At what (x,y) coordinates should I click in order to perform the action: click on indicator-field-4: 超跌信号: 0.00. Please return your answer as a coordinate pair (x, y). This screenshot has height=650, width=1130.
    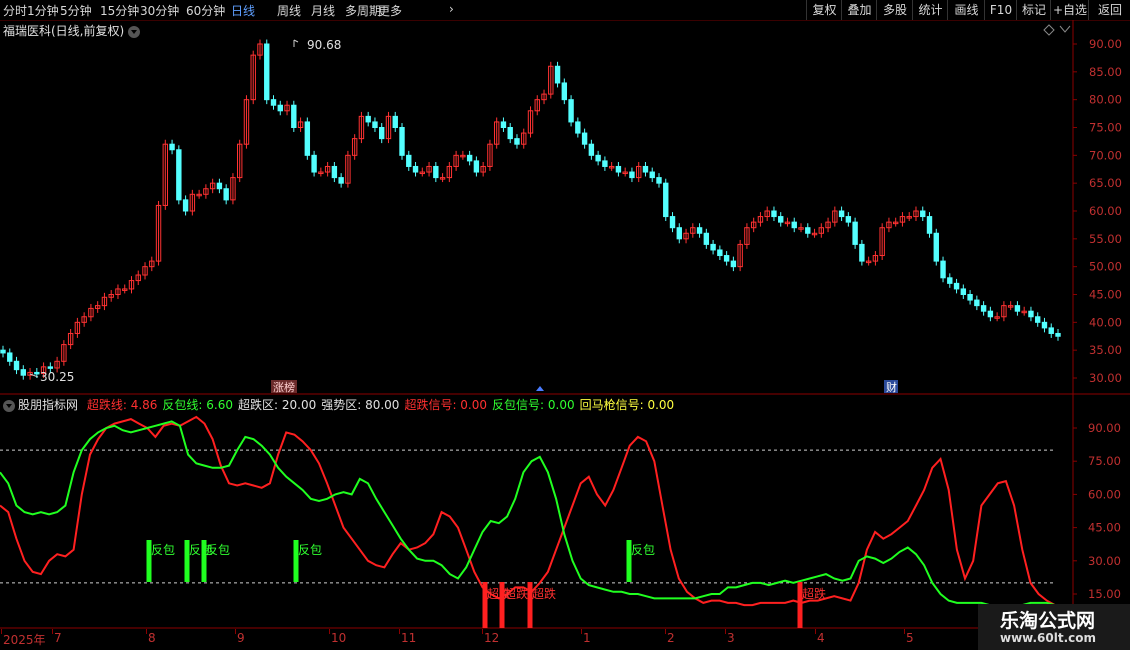
    Looking at the image, I should click on (446, 405).